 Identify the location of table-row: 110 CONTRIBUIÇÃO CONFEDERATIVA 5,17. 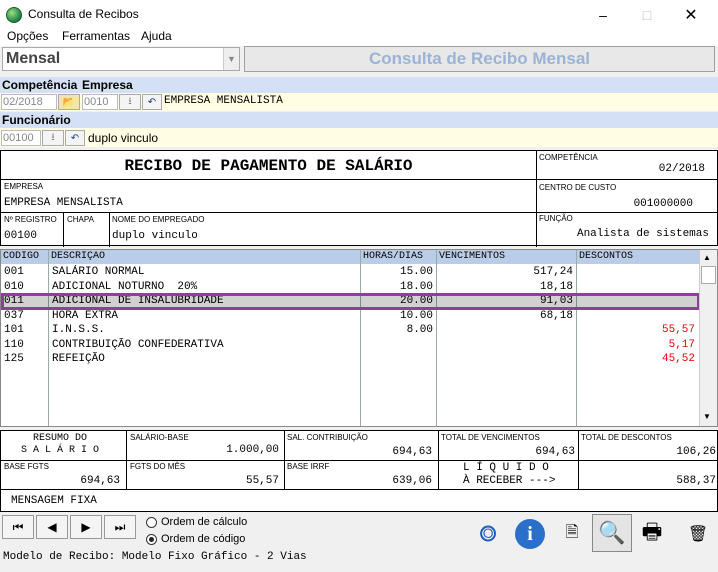
(350, 345).